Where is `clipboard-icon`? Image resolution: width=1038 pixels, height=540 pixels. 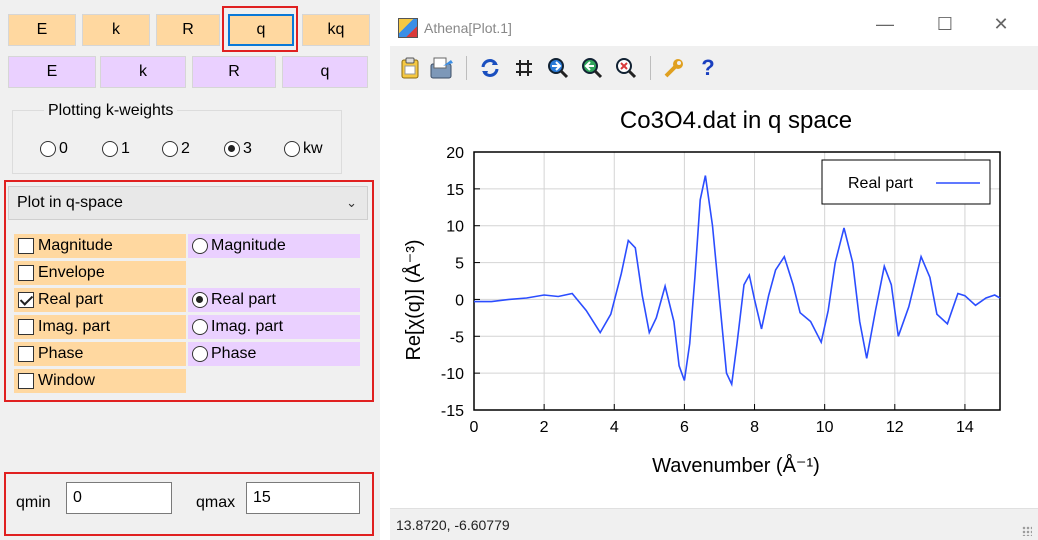
clipboard-icon is located at coordinates (410, 68).